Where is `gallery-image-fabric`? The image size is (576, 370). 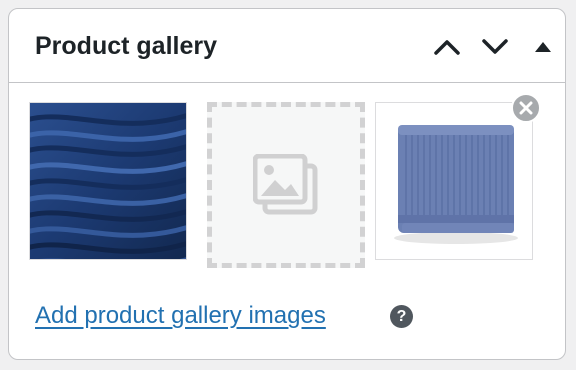
gallery-image-fabric is located at coordinates (108, 181).